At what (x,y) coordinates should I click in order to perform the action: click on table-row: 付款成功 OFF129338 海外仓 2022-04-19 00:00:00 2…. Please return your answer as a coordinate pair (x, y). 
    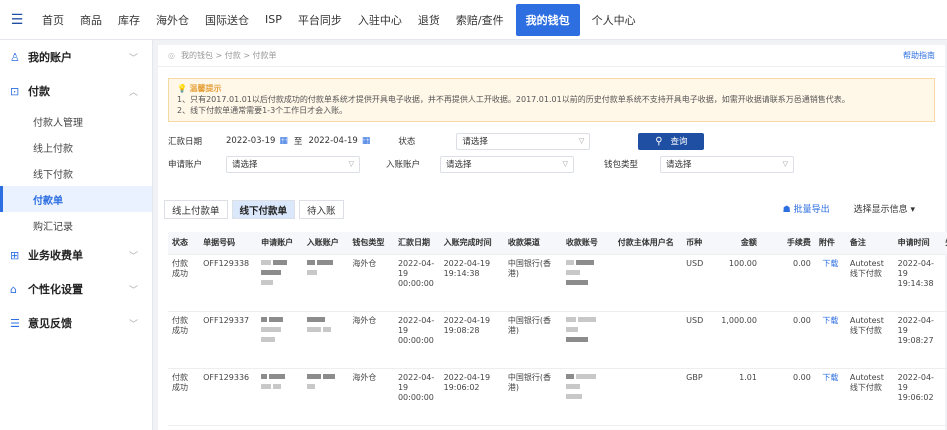
    Looking at the image, I should click on (557, 283).